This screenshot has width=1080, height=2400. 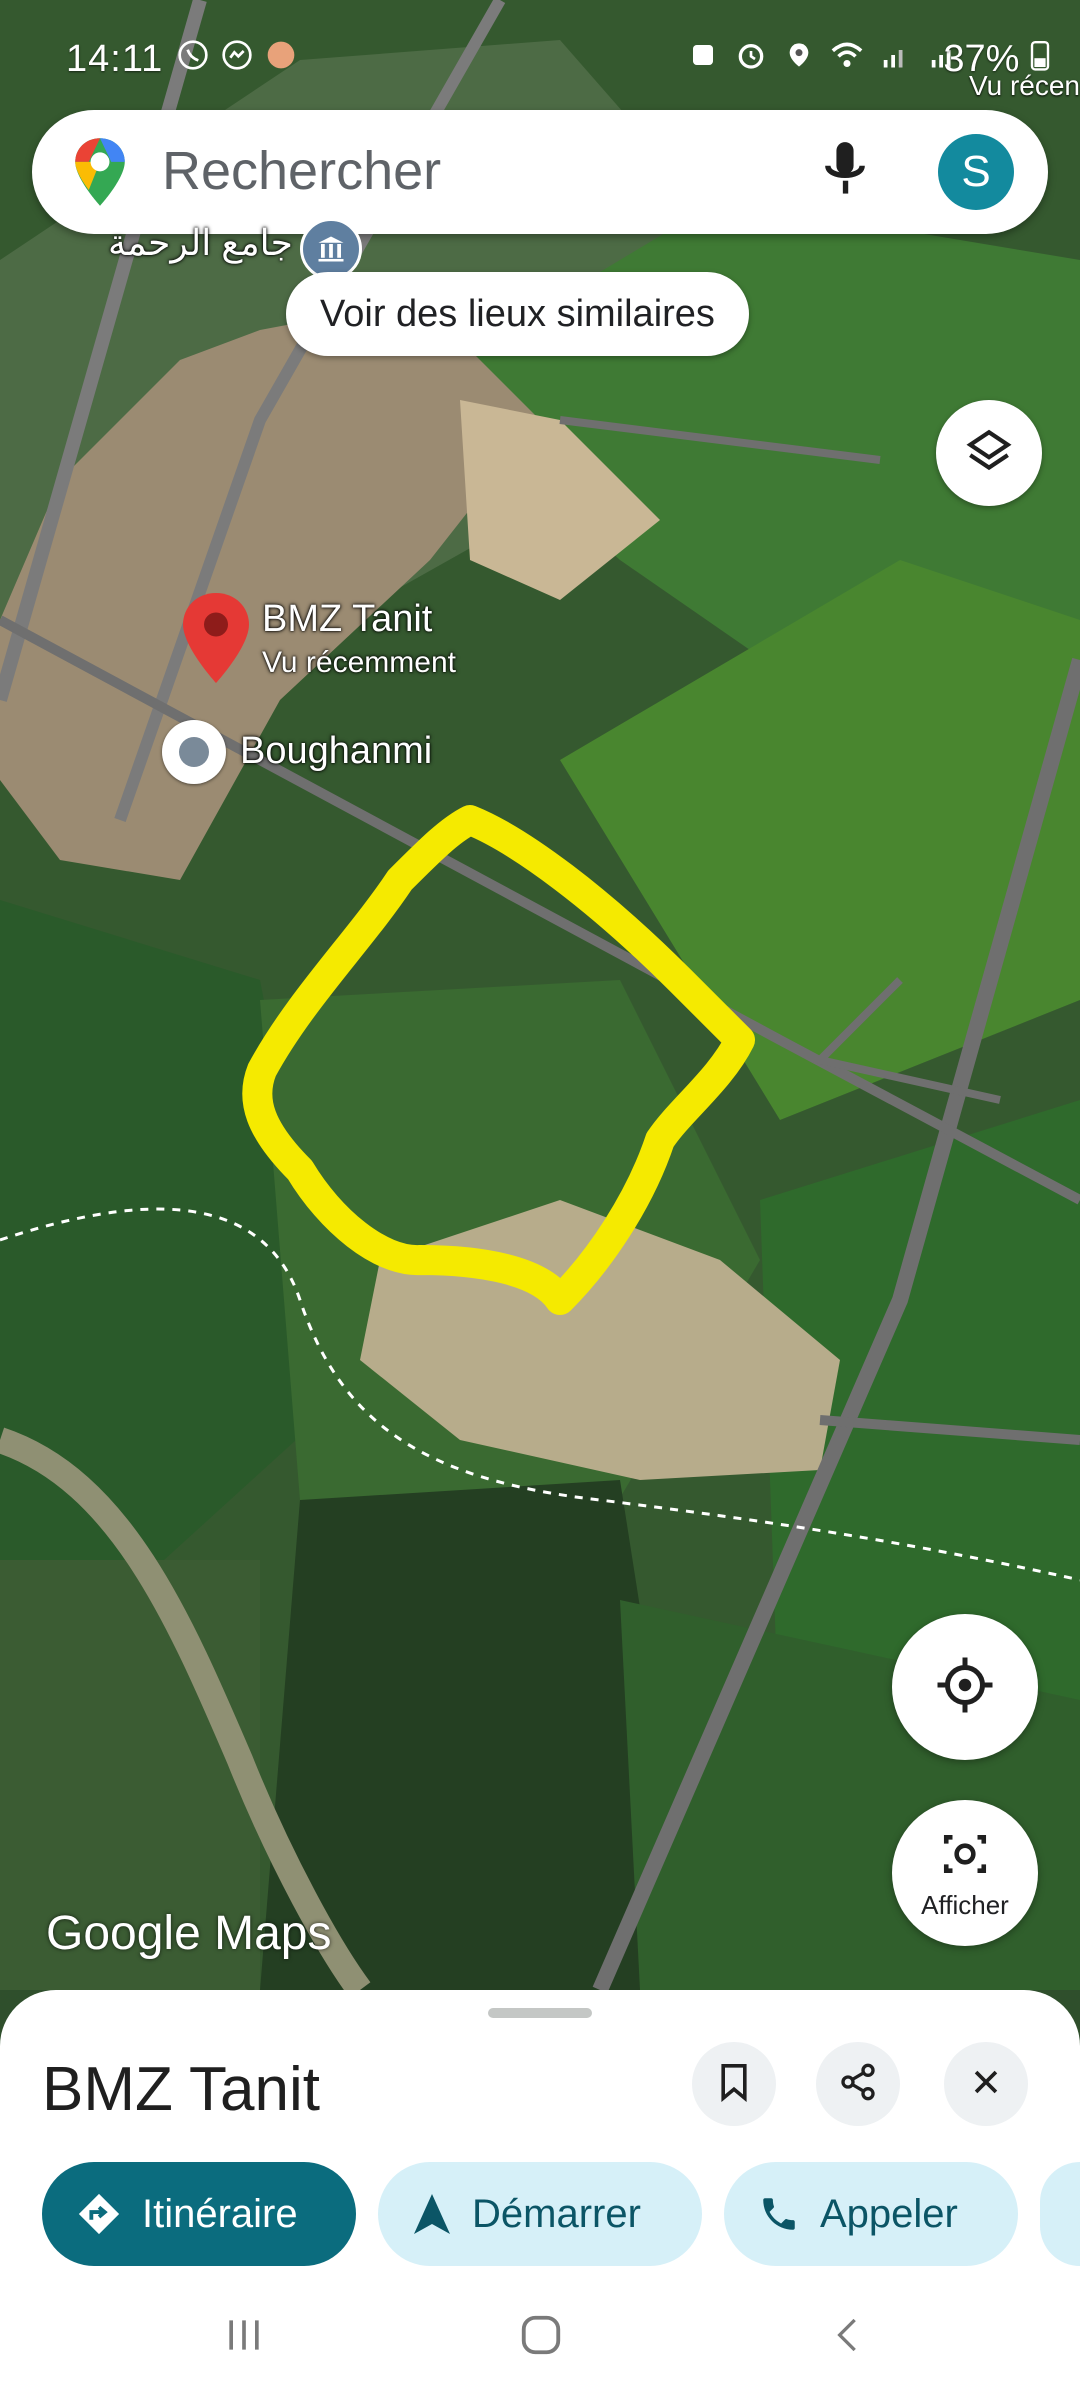 I want to click on back-icon, so click(x=848, y=2337).